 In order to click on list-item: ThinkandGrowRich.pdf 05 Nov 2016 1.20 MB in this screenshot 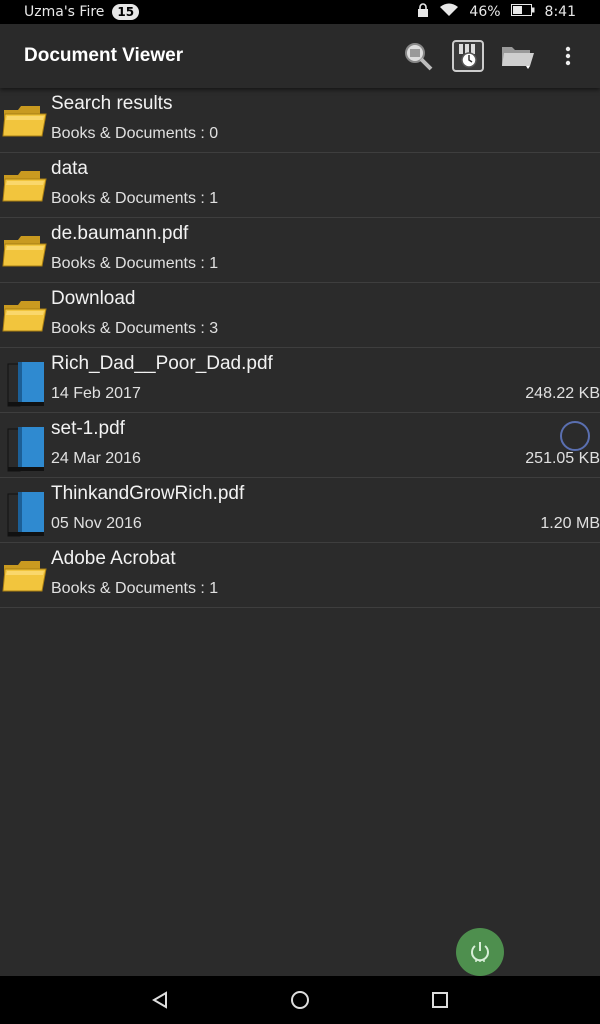, I will do `click(300, 510)`.